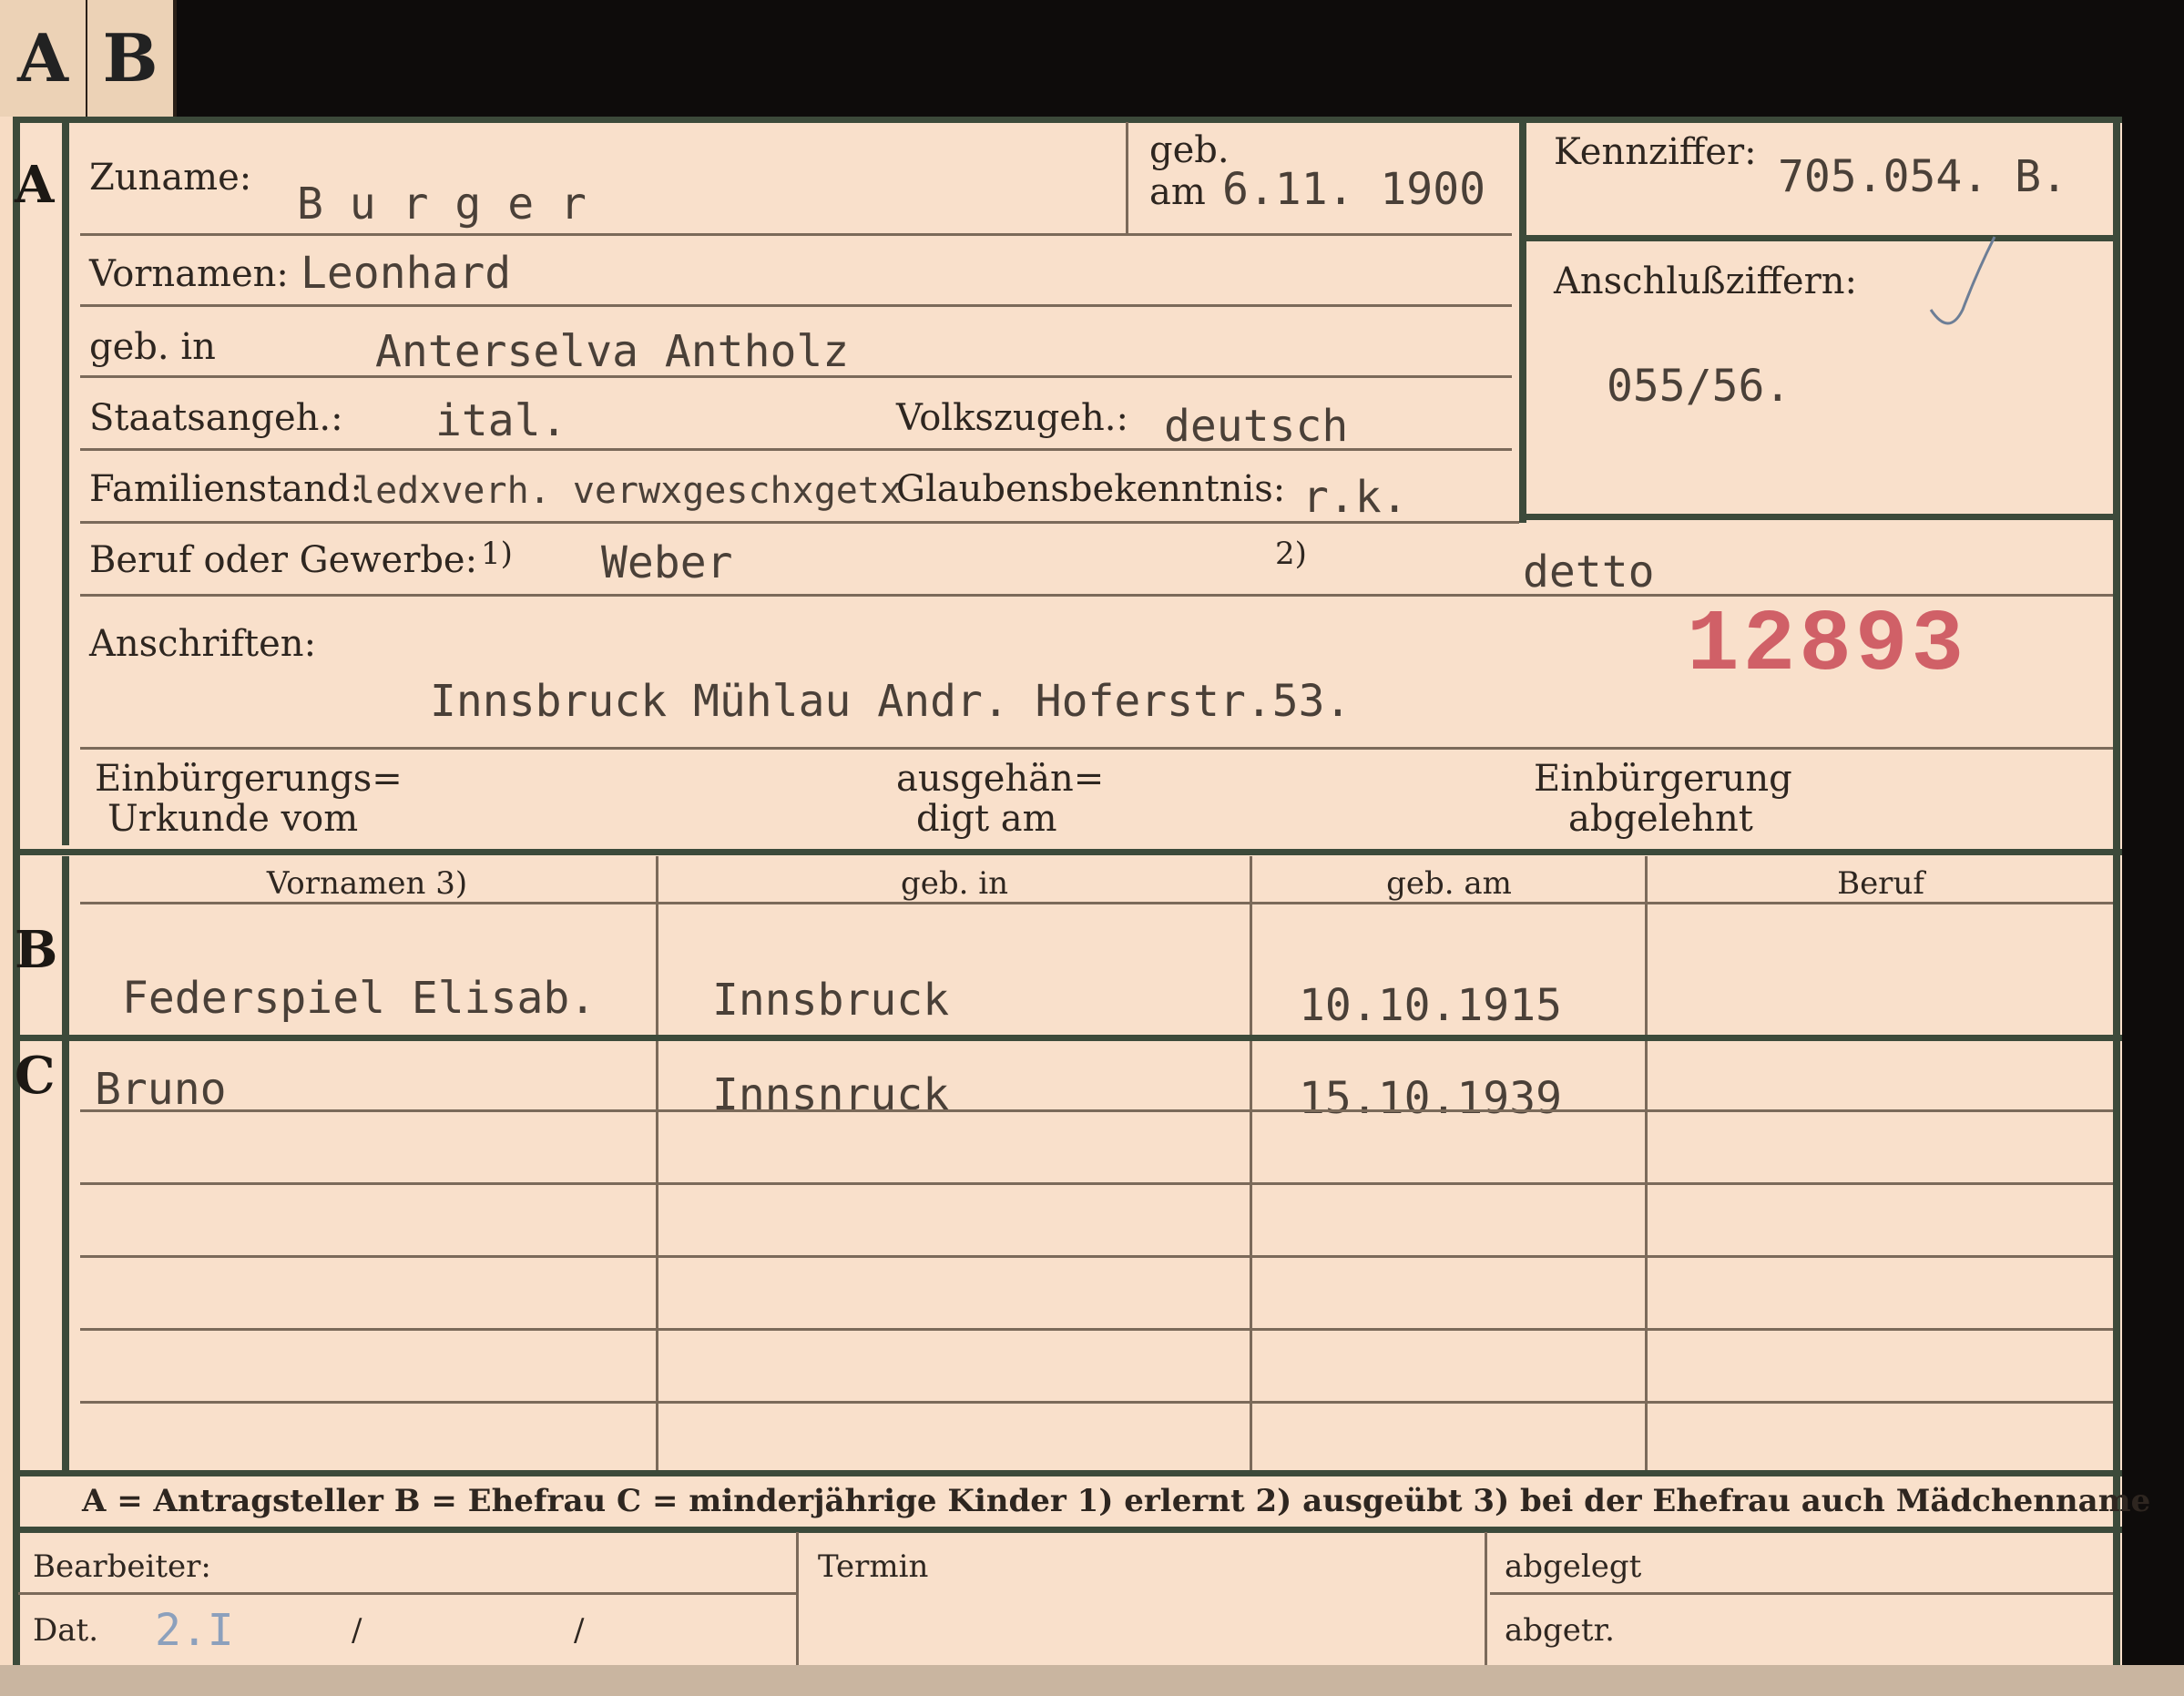 Image resolution: width=2184 pixels, height=1696 pixels. I want to click on divider-dob, so click(1127, 177).